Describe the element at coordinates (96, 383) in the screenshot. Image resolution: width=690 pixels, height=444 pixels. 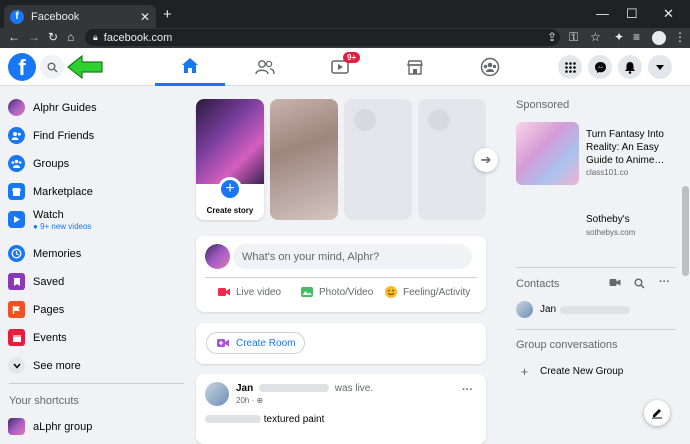
I see `sidebar-divider` at that location.